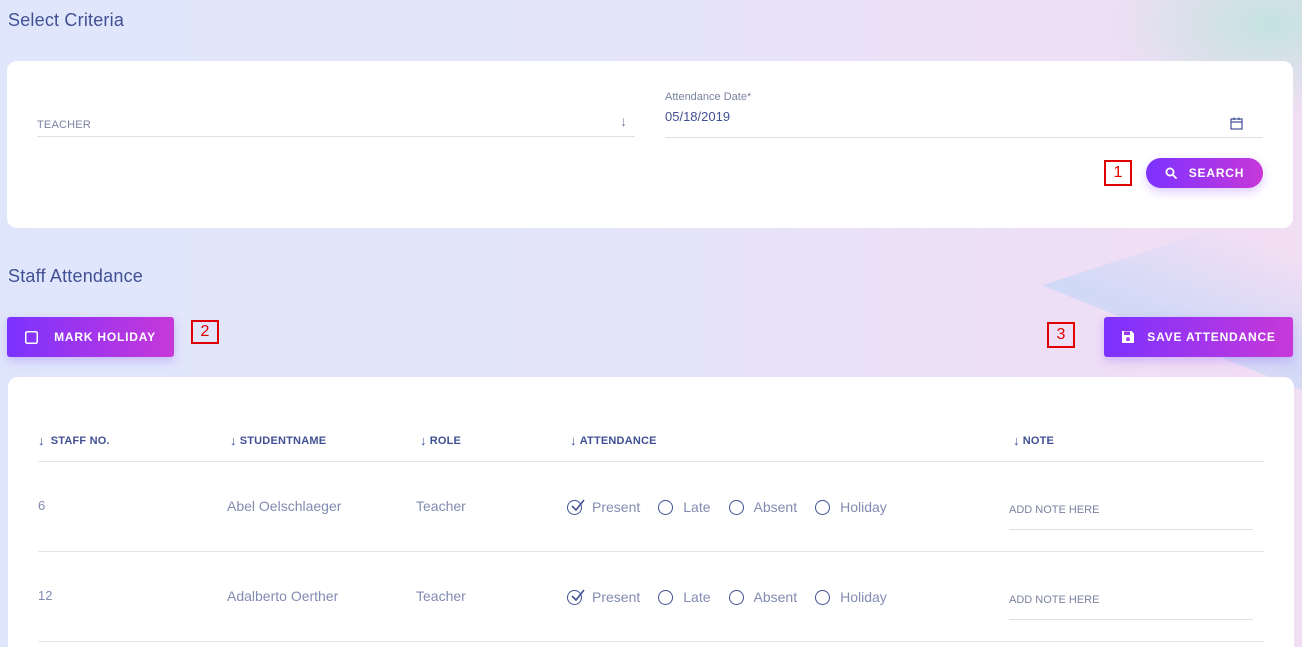 The width and height of the screenshot is (1302, 647). What do you see at coordinates (66, 20) in the screenshot?
I see `criteria-title: Select Criteria` at bounding box center [66, 20].